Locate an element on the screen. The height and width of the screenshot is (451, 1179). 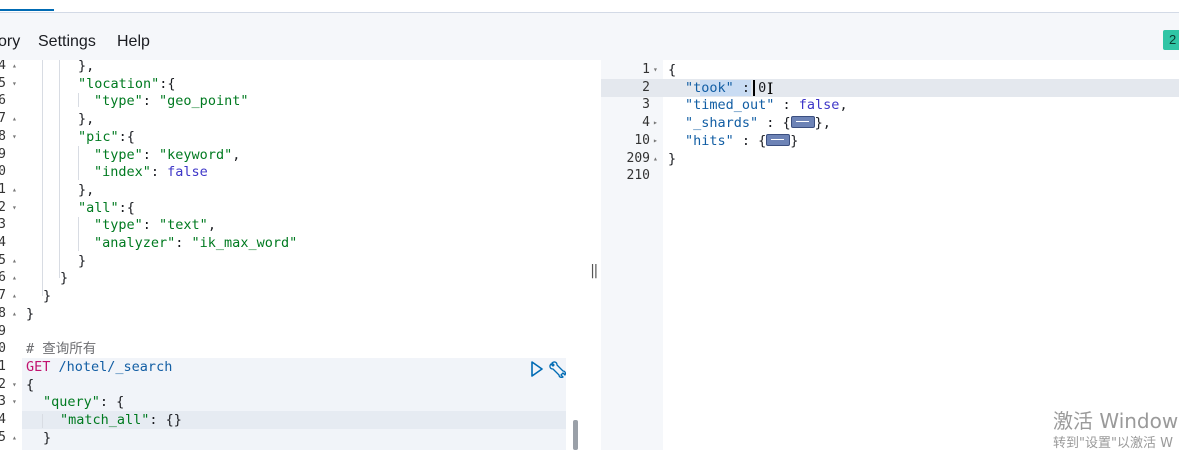
code-line: 0 # 查询所有 is located at coordinates (291, 349).